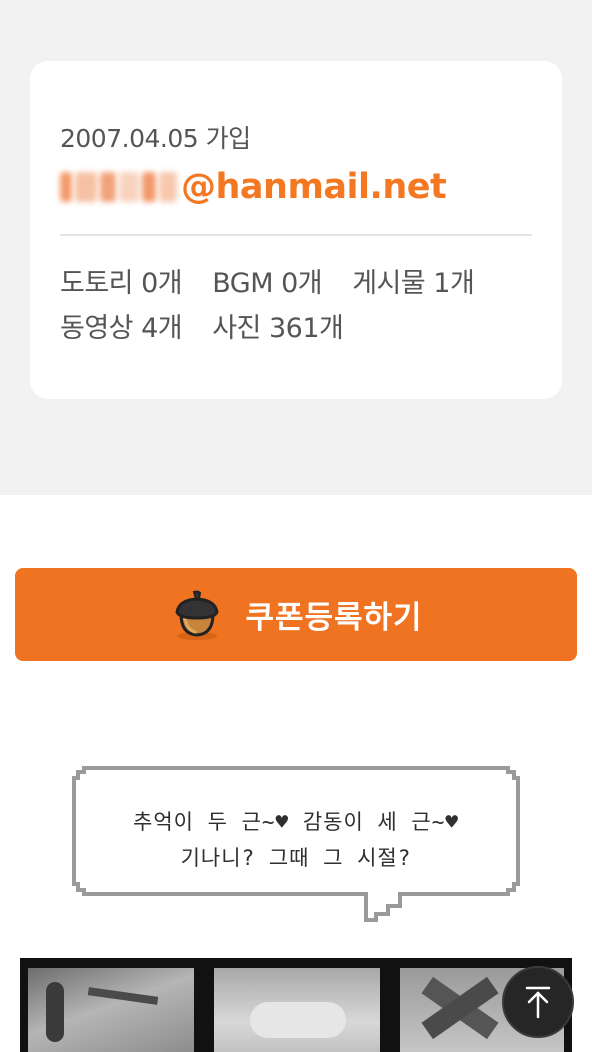 This screenshot has width=592, height=1052. I want to click on stat-video-count: 동영상 4개, so click(121, 328).